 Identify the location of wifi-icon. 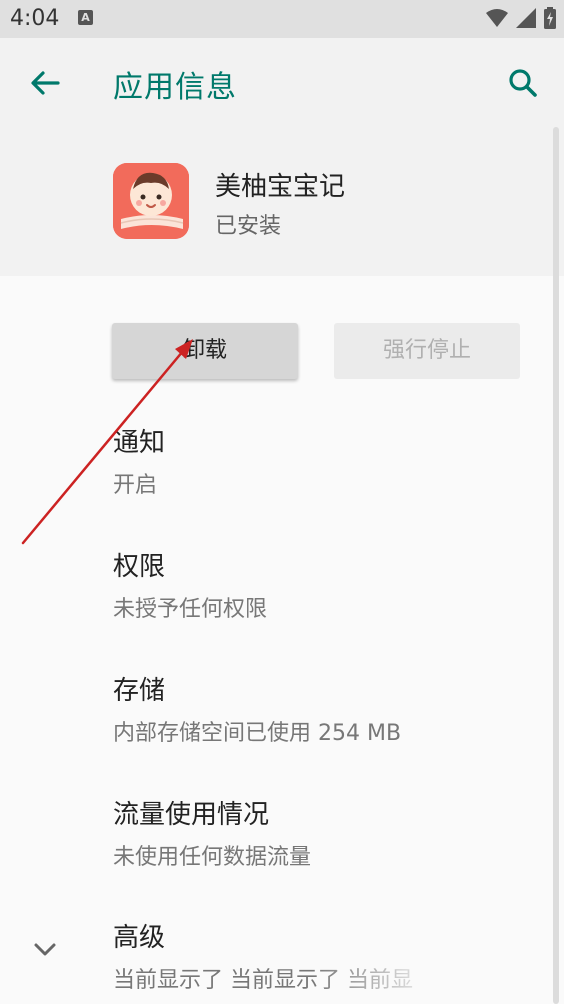
(497, 18).